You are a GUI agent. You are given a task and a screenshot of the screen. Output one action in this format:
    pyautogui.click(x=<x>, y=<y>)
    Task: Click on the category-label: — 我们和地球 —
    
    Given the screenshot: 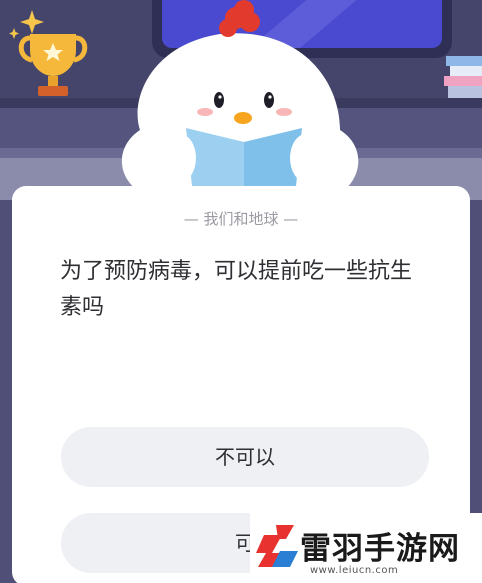 What is the action you would take?
    pyautogui.click(x=241, y=219)
    